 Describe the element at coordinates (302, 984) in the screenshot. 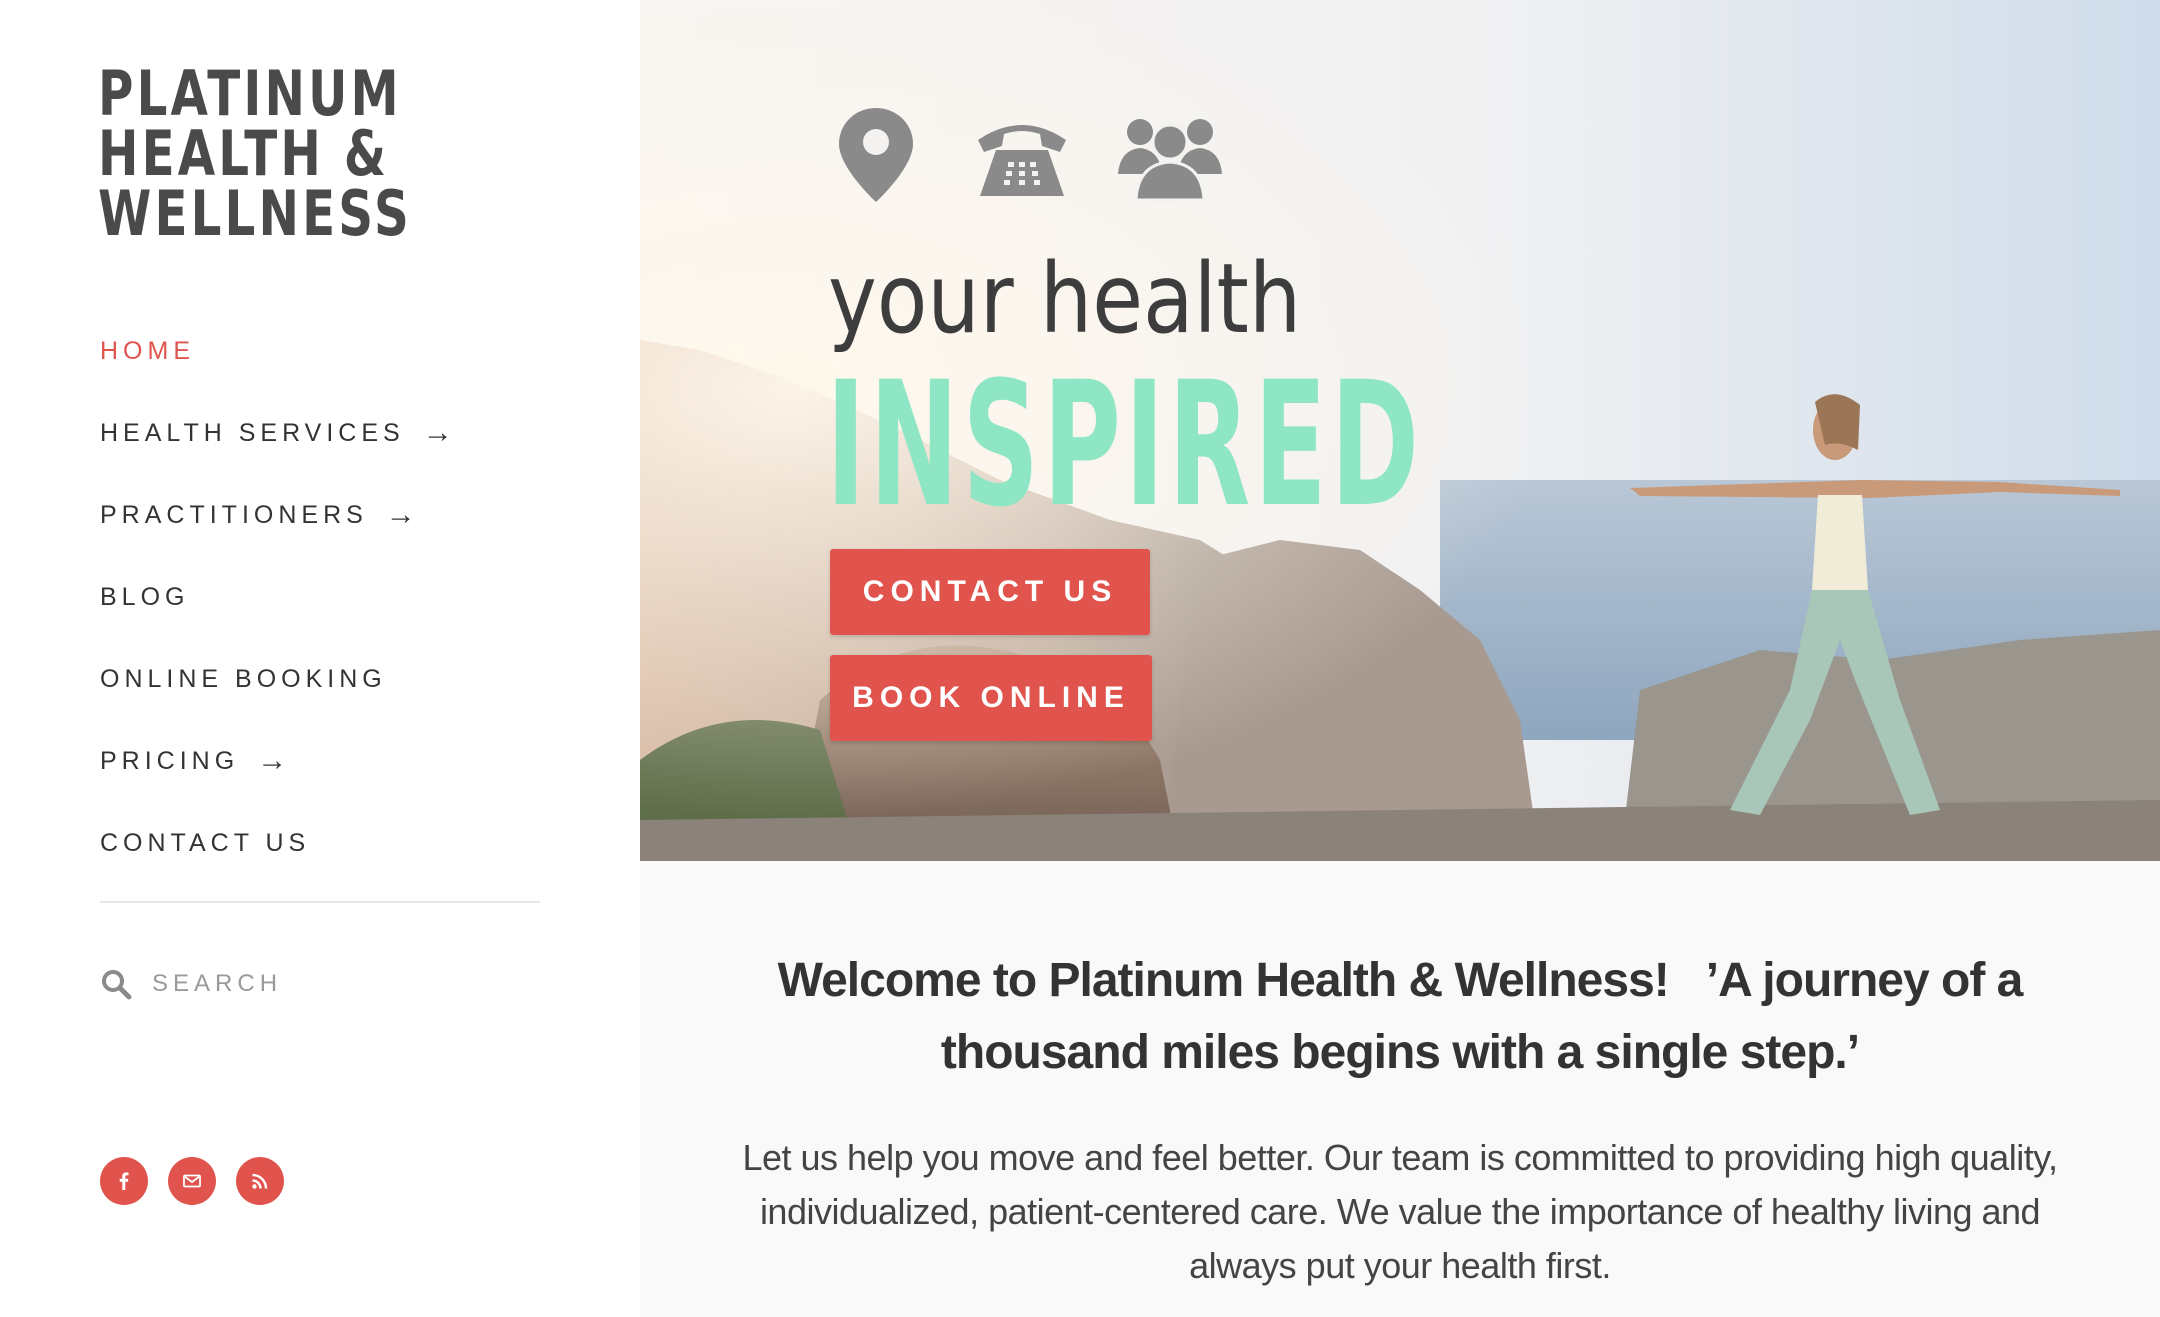

I see `search-input` at that location.